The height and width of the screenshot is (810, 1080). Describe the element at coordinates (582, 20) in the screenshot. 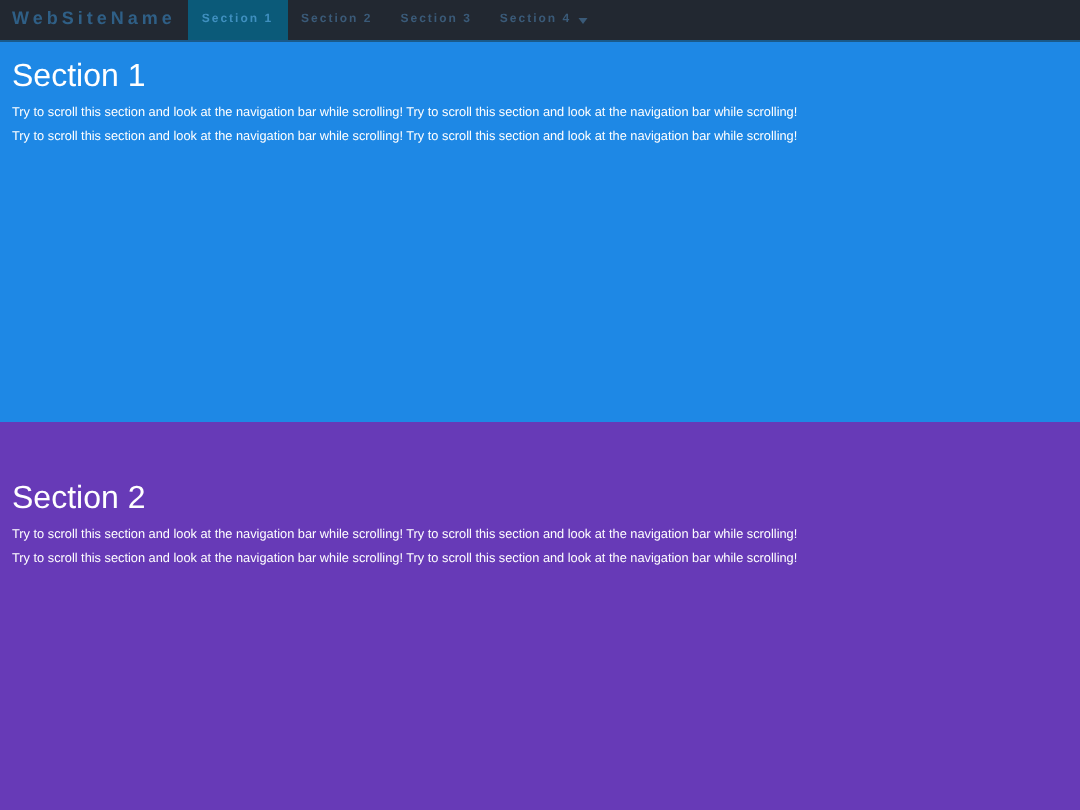

I see `caret-icon` at that location.